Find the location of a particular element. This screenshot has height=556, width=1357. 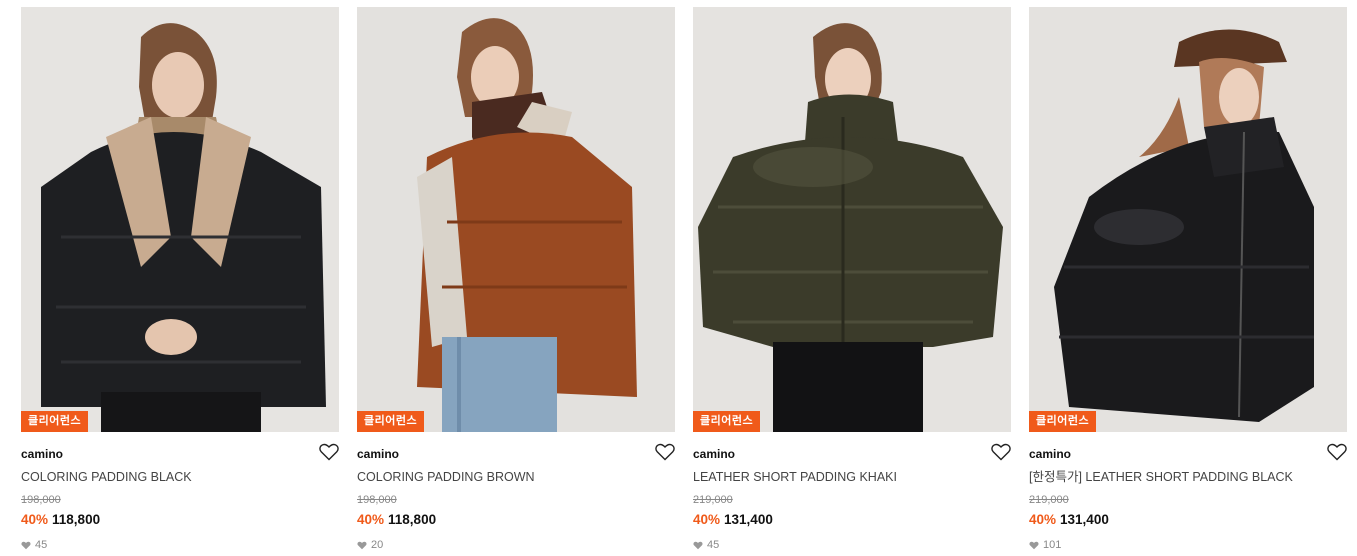

like-count-row: 101 is located at coordinates (1188, 545).